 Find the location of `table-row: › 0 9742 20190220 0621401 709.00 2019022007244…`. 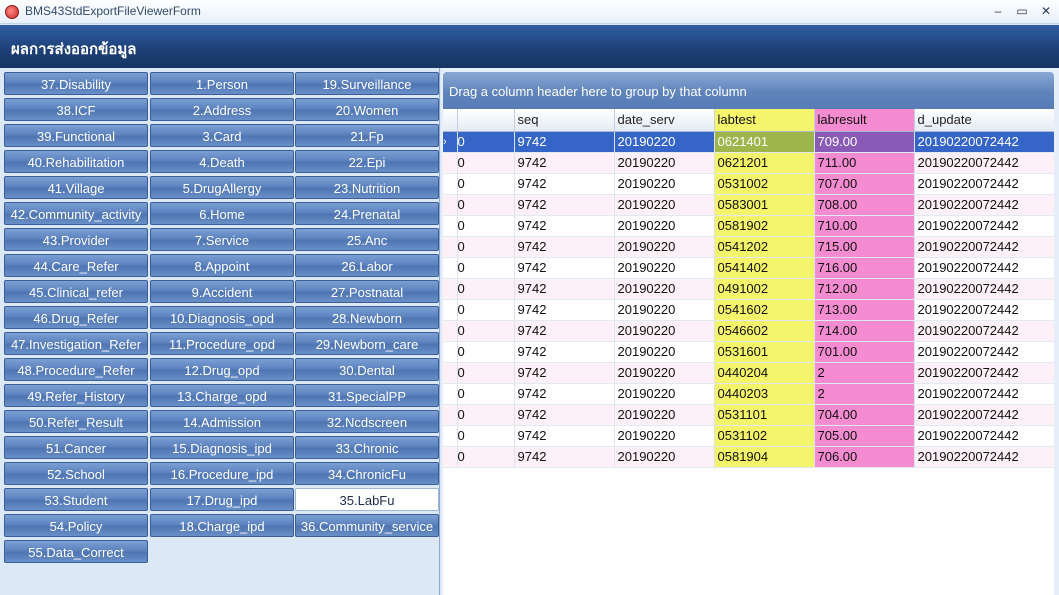

table-row: › 0 9742 20190220 0621401 709.00 2019022007244… is located at coordinates (748, 142).